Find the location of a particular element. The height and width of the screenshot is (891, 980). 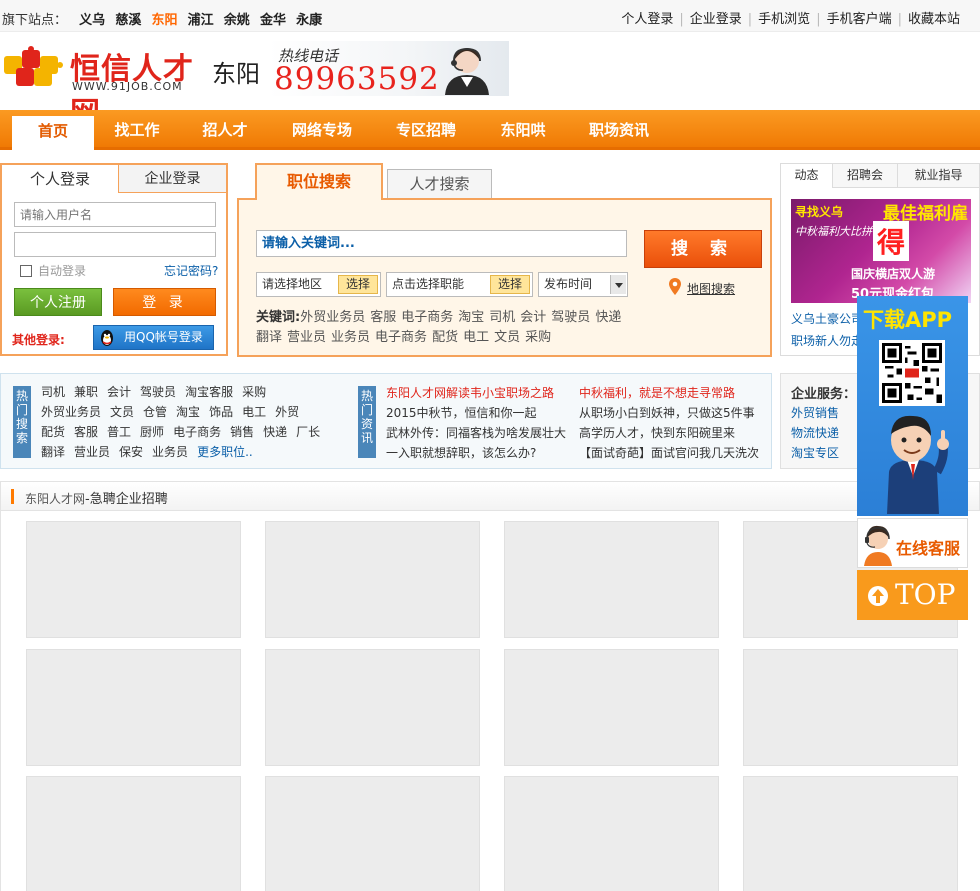

tab-personal-login: 个人登录 is located at coordinates (60, 179).